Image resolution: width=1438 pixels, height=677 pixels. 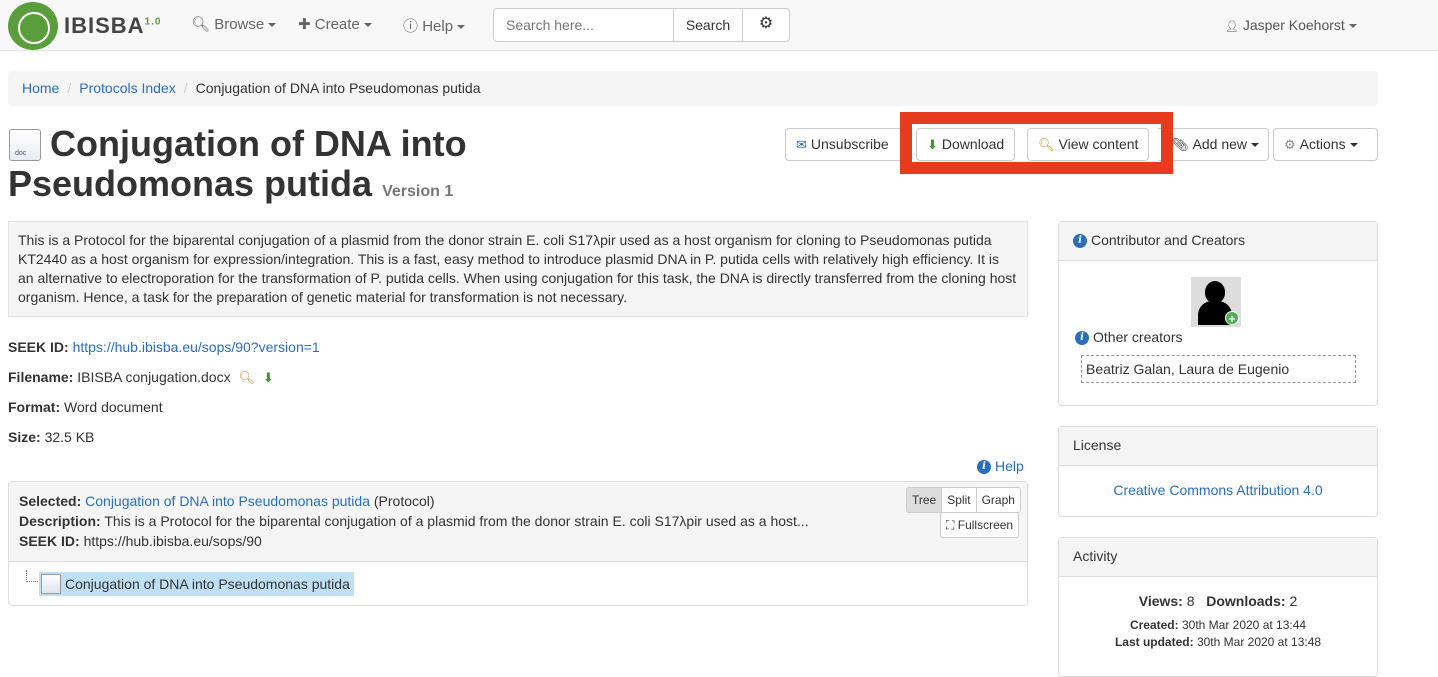 What do you see at coordinates (518, 541) in the screenshot?
I see `tree-seek-id-row: SEEK ID: https://hub.ibisba.eu/sops/90` at bounding box center [518, 541].